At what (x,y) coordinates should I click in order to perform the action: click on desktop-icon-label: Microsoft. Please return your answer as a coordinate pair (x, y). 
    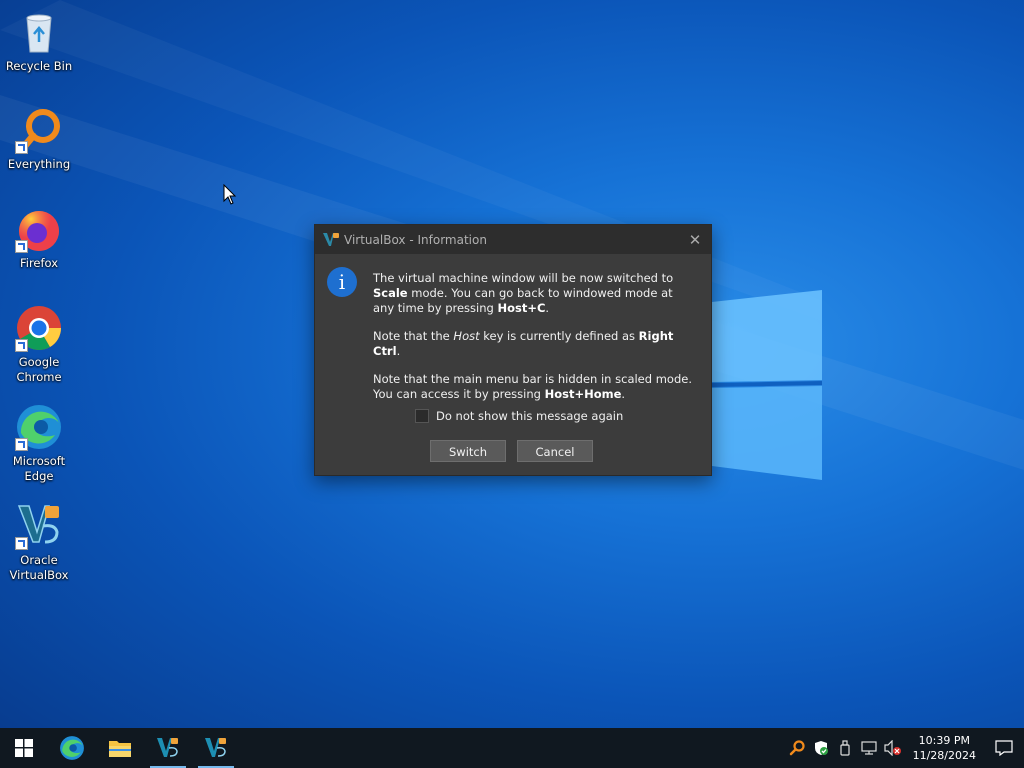
    Looking at the image, I should click on (39, 461).